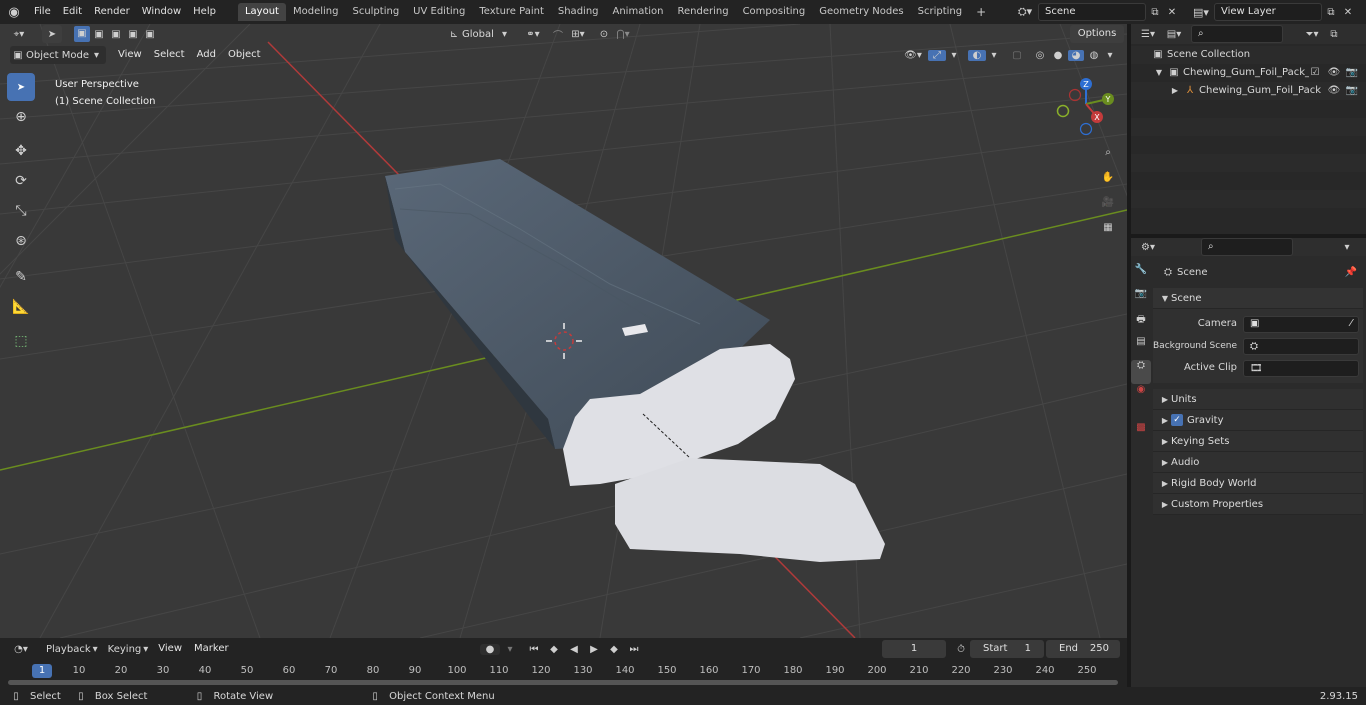 This screenshot has height=705, width=1366. I want to click on snap-target-icon: ⊞▾, so click(578, 34).